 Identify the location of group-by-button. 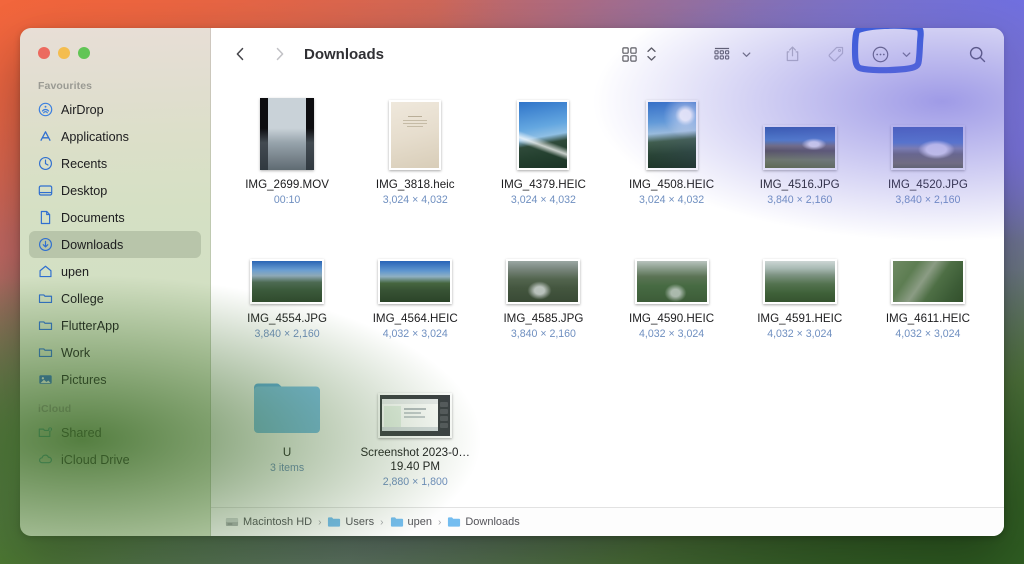
(722, 54).